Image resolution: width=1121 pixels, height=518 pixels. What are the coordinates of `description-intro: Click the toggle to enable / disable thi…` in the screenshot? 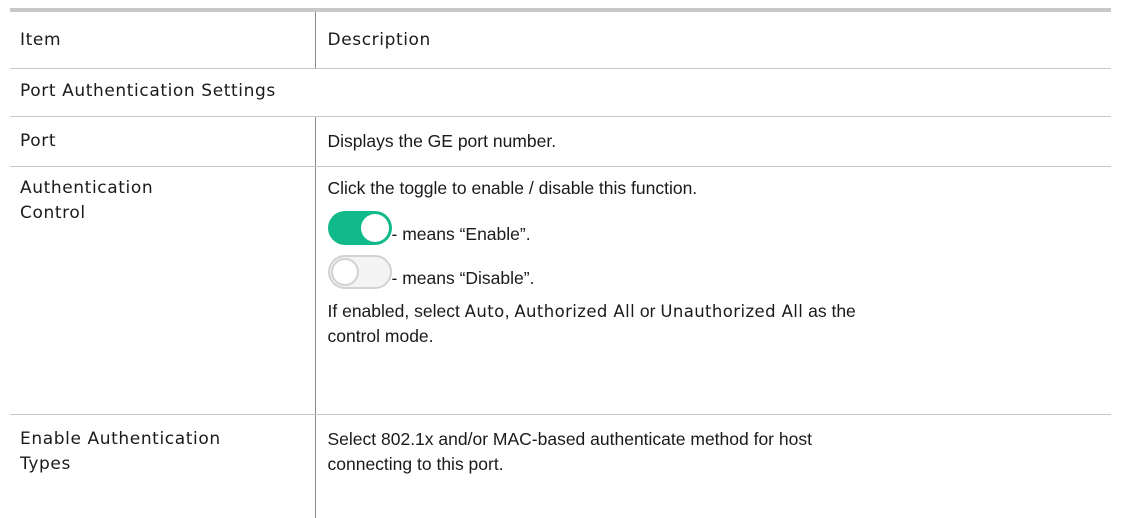 It's located at (512, 187).